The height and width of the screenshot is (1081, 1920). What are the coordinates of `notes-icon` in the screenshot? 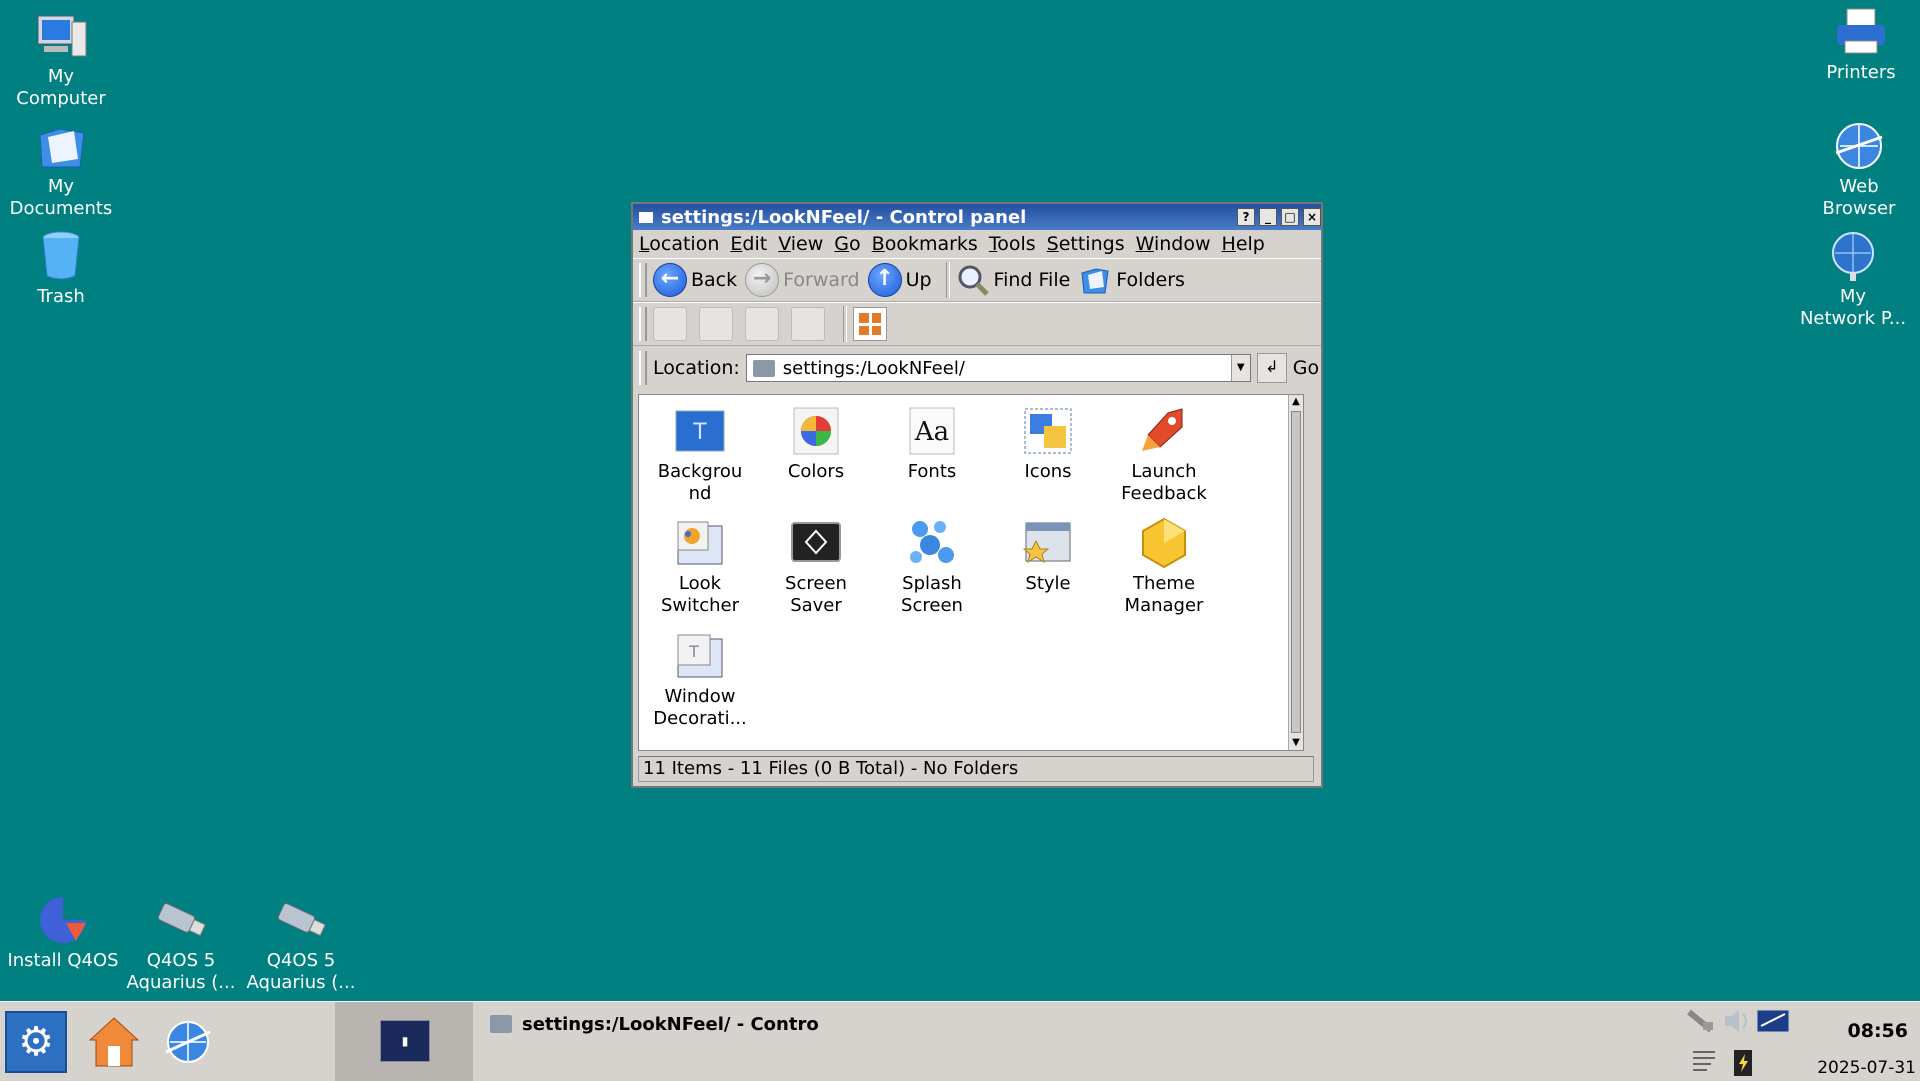 It's located at (1704, 1061).